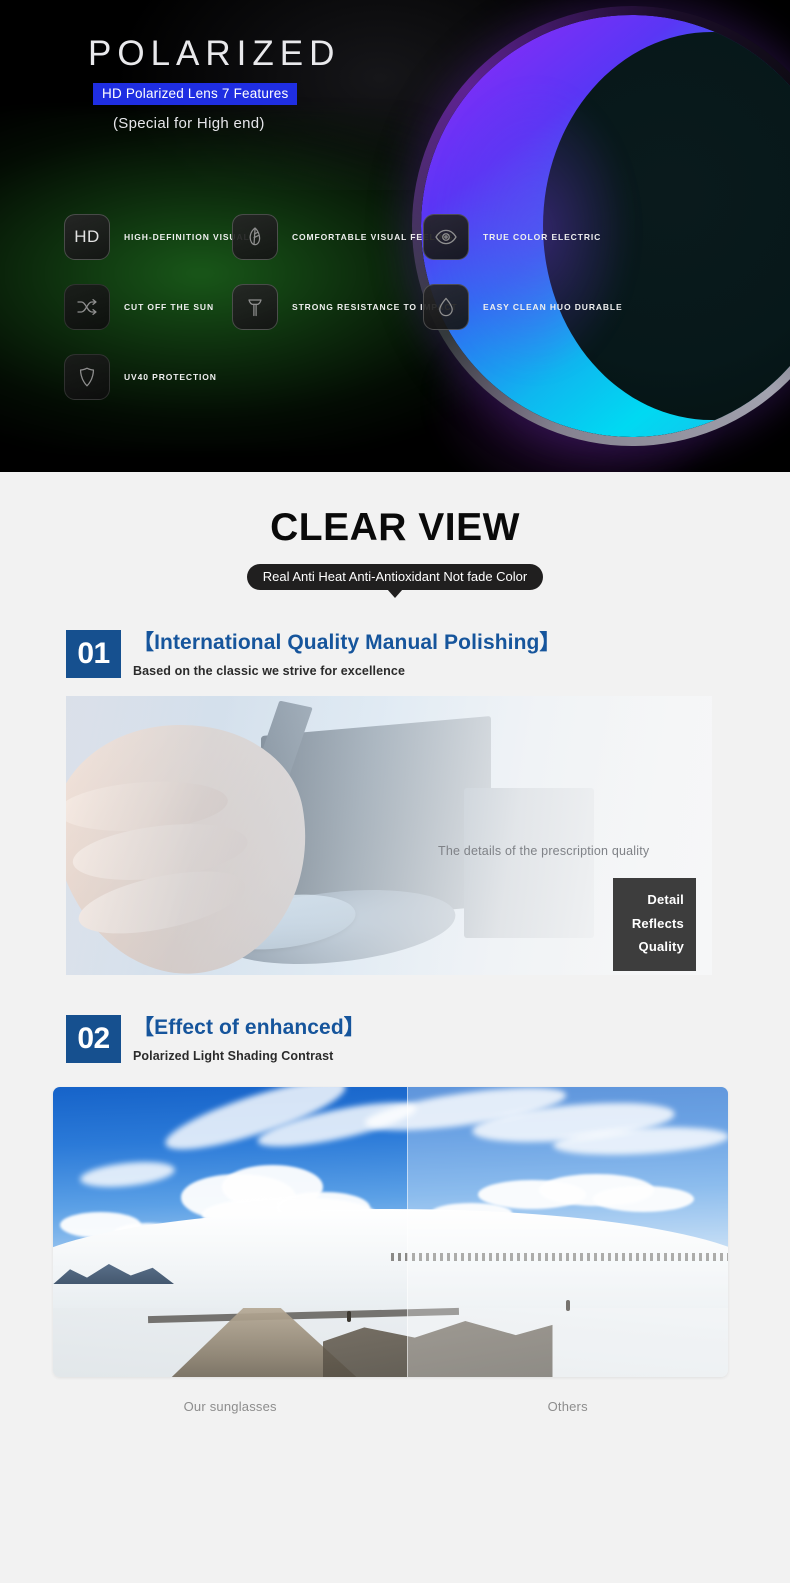 Image resolution: width=790 pixels, height=1583 pixels. What do you see at coordinates (169, 307) in the screenshot?
I see `feature-label: CUT OFF THE SUN` at bounding box center [169, 307].